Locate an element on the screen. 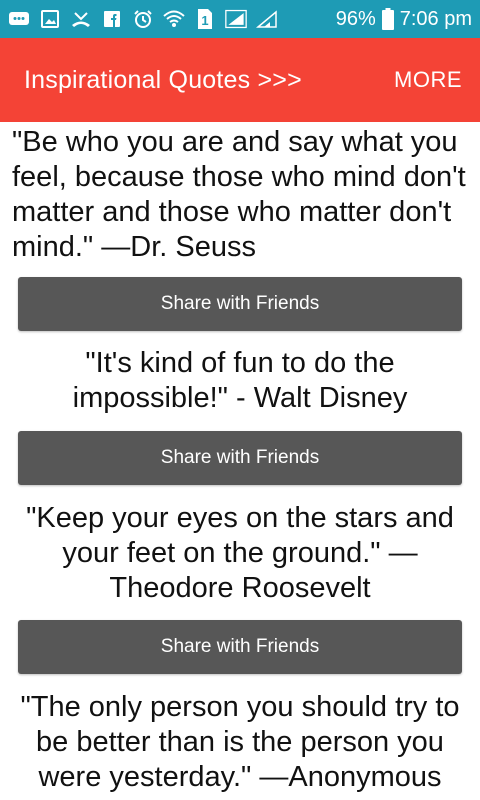 The image size is (480, 800). status-right: 96% 7:06 pm is located at coordinates (404, 19).